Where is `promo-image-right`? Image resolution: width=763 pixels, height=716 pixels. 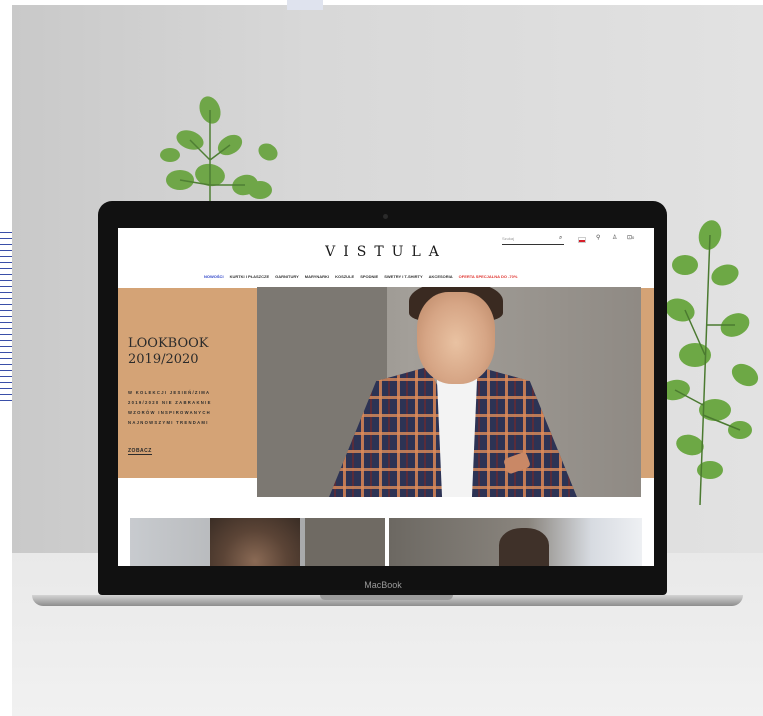 promo-image-right is located at coordinates (515, 542).